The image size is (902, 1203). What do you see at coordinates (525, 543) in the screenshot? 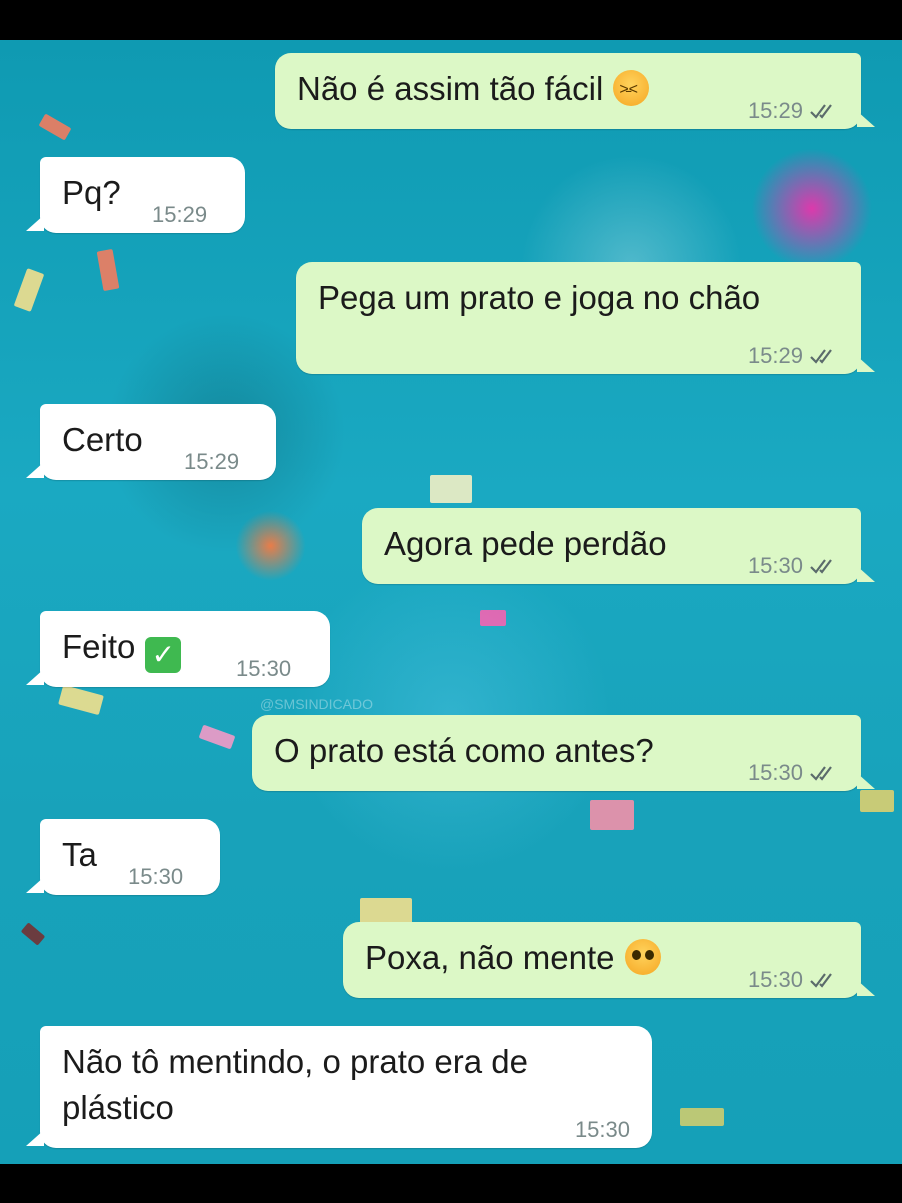
I see `message-text: Agora pede perdão` at bounding box center [525, 543].